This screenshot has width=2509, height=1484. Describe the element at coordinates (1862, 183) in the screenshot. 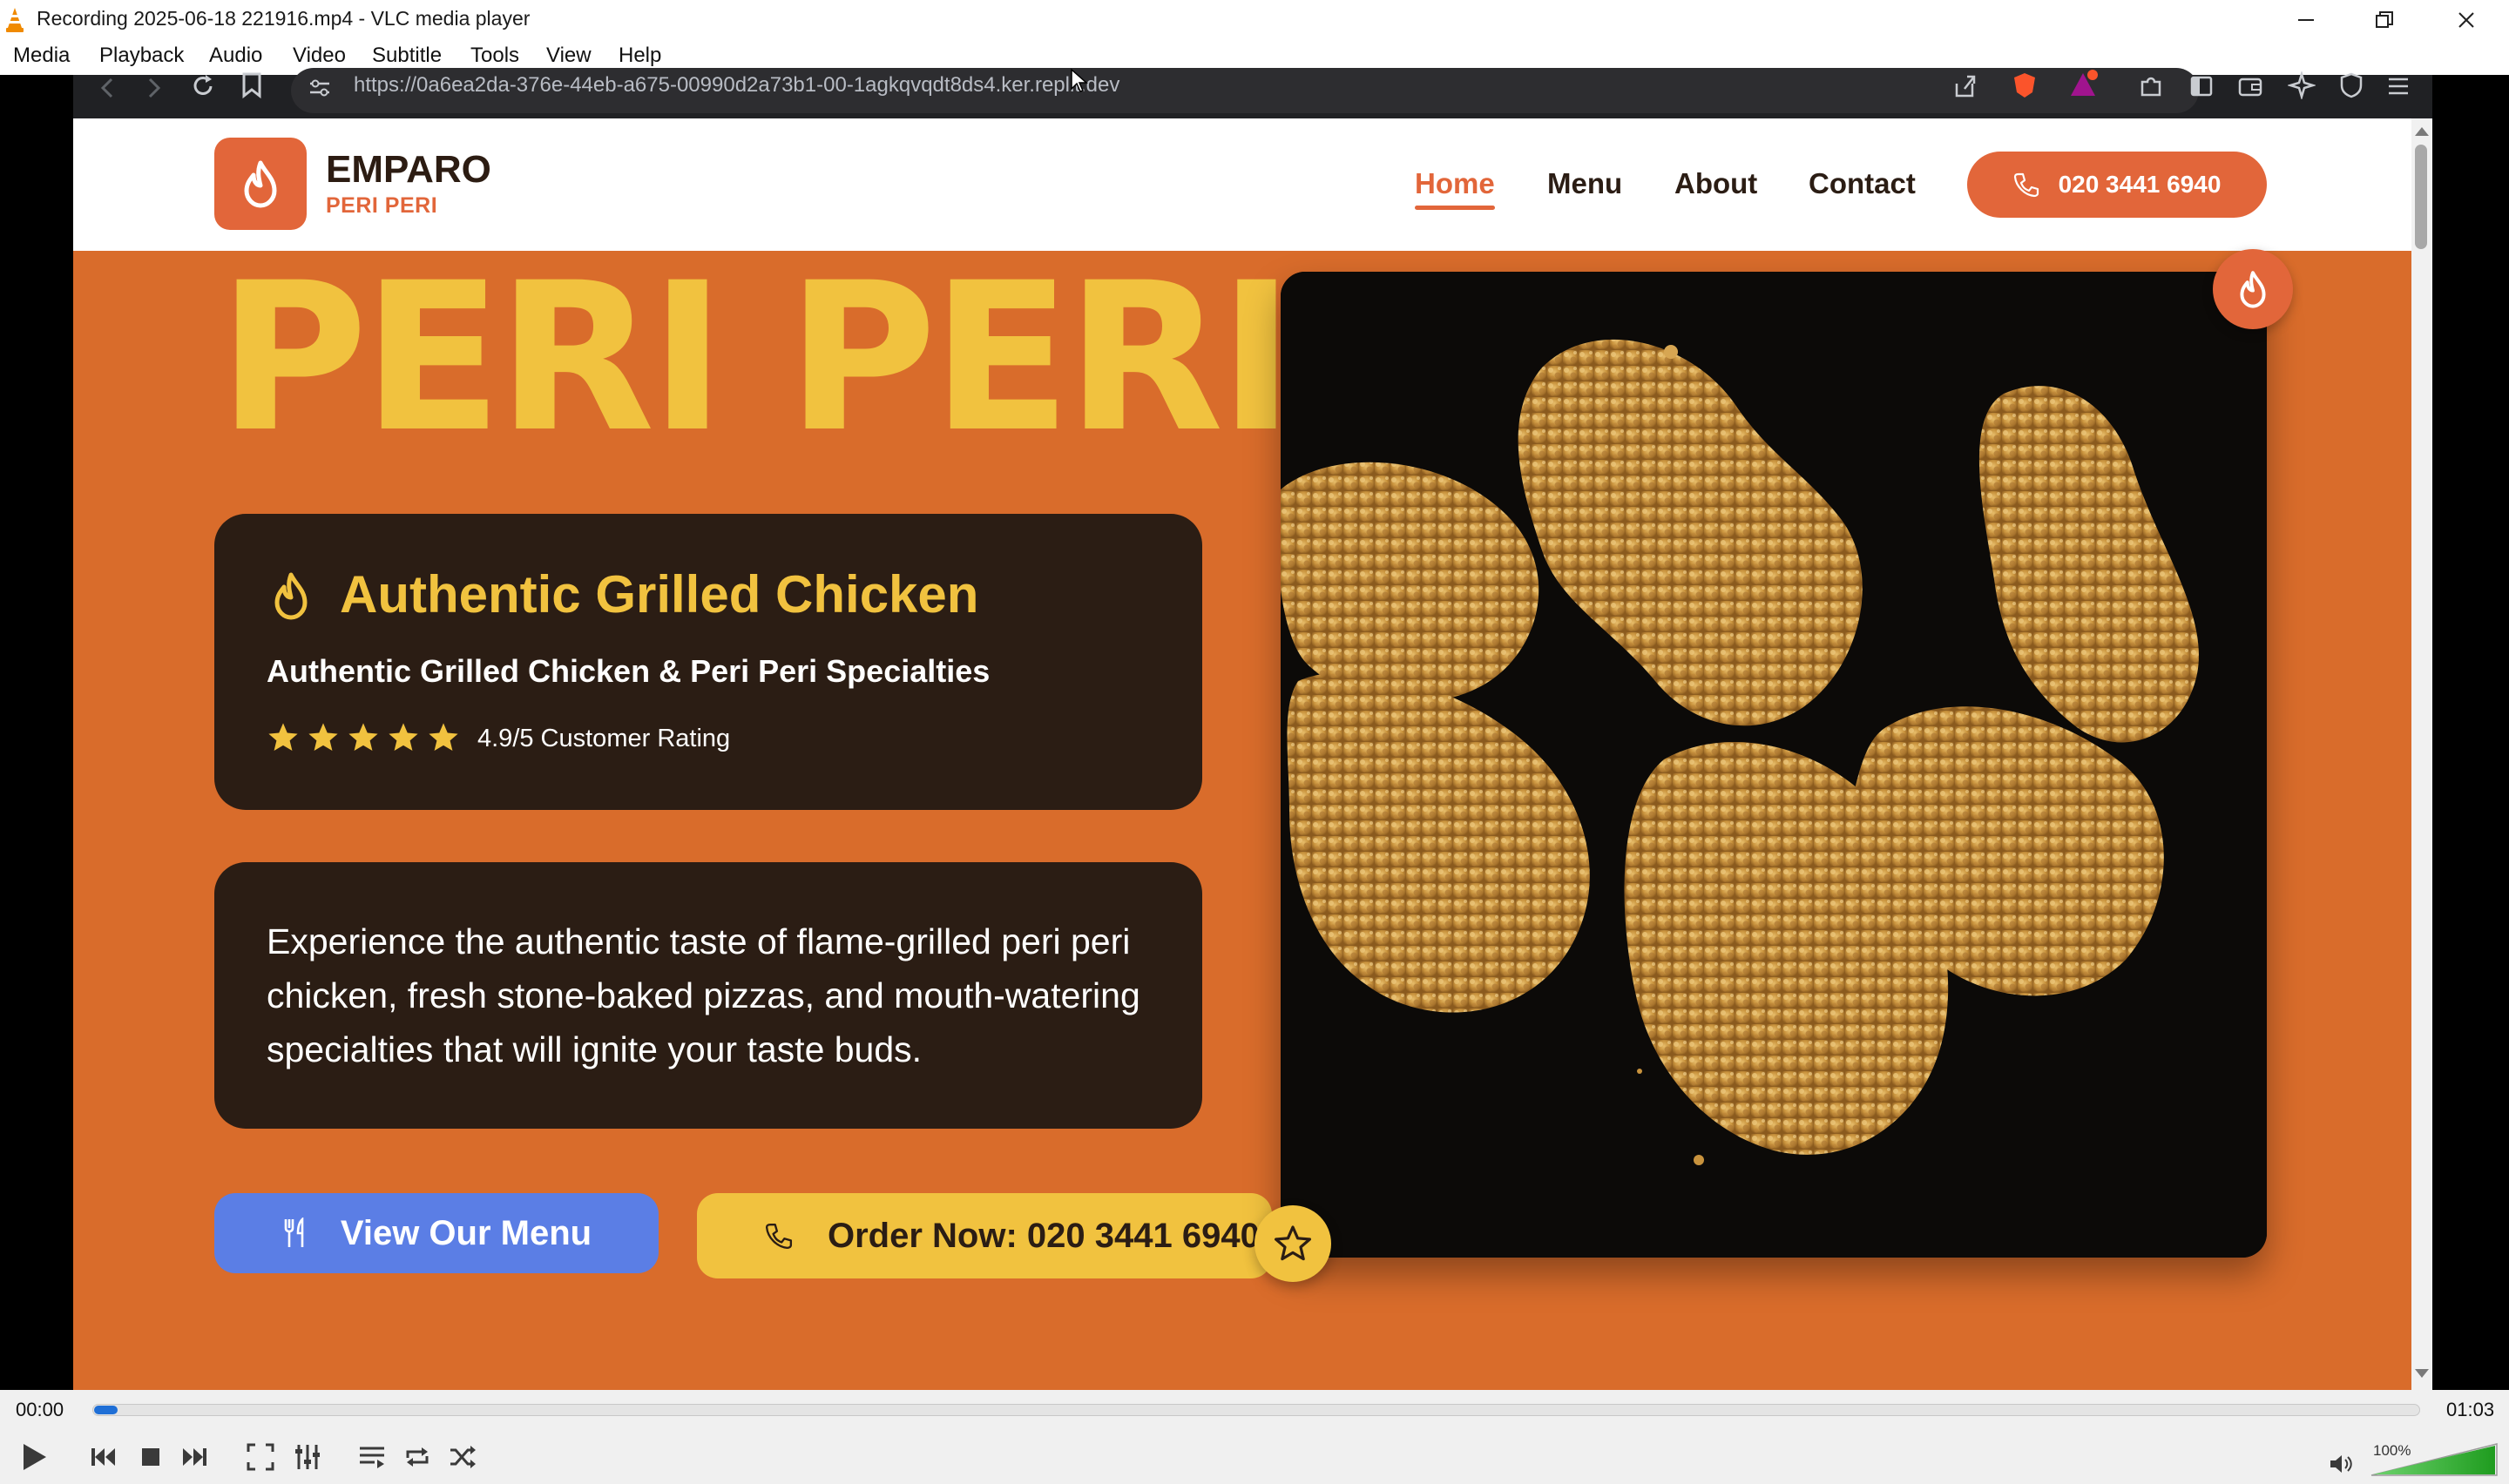

I see `nav-contact: Contact` at that location.